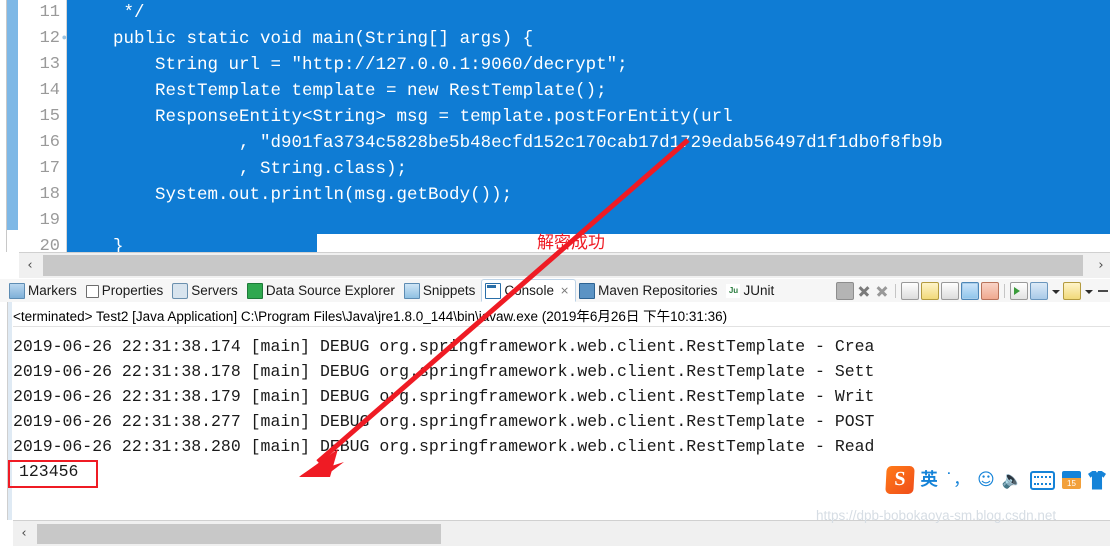  I want to click on tab-label: Maven Repositories, so click(658, 290).